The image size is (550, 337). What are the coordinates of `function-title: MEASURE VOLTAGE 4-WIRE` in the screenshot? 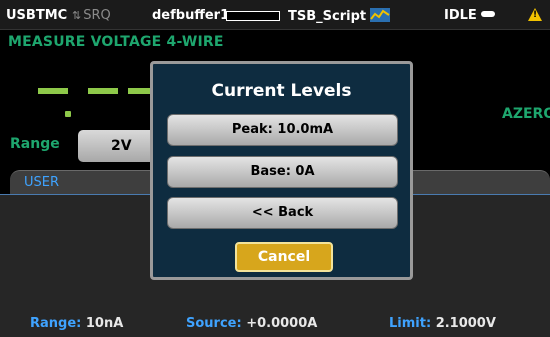 It's located at (116, 42).